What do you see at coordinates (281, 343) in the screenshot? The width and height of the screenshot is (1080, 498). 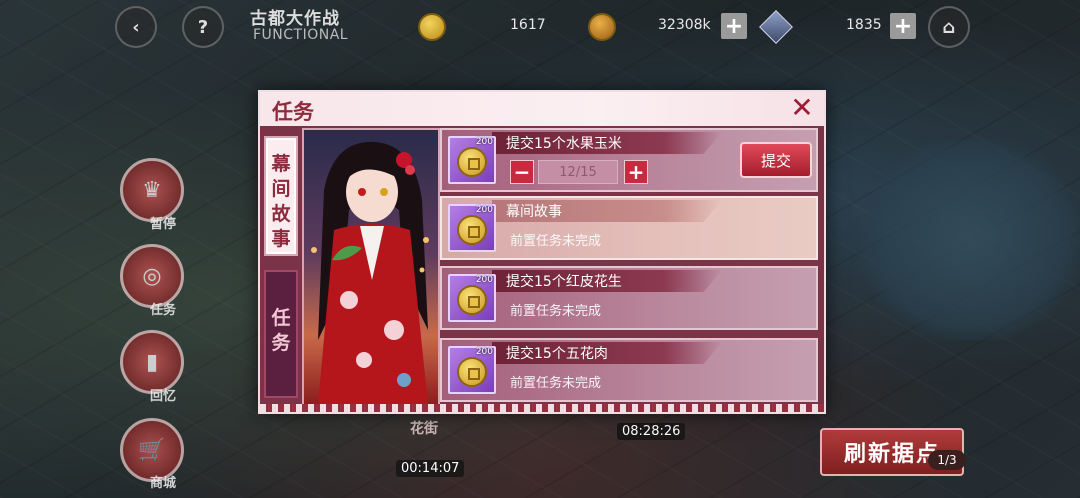 I see `tab-char: 务` at bounding box center [281, 343].